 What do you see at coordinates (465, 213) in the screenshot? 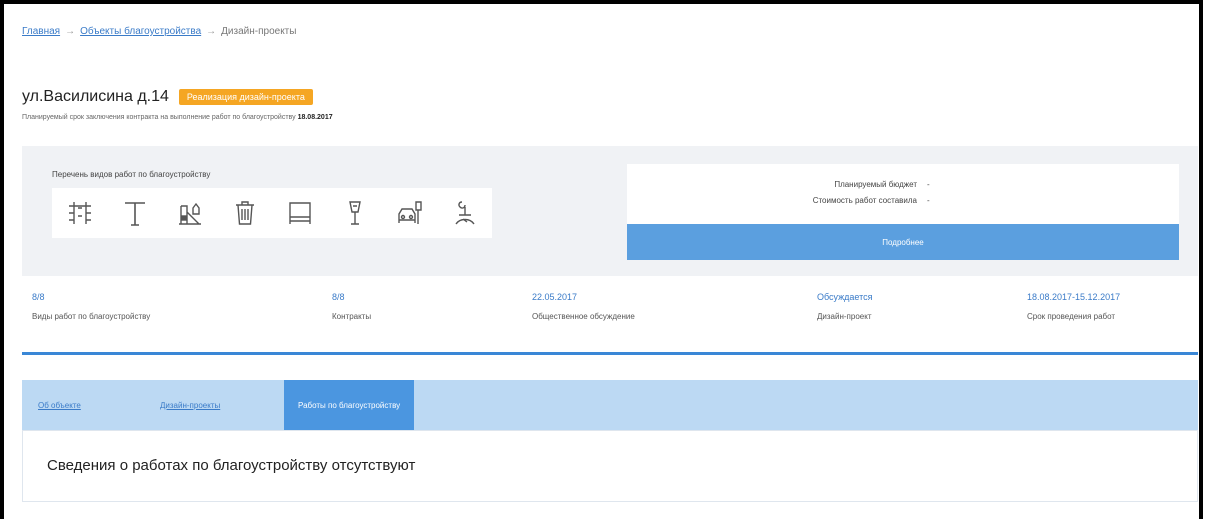
I see `landscaping-icon` at bounding box center [465, 213].